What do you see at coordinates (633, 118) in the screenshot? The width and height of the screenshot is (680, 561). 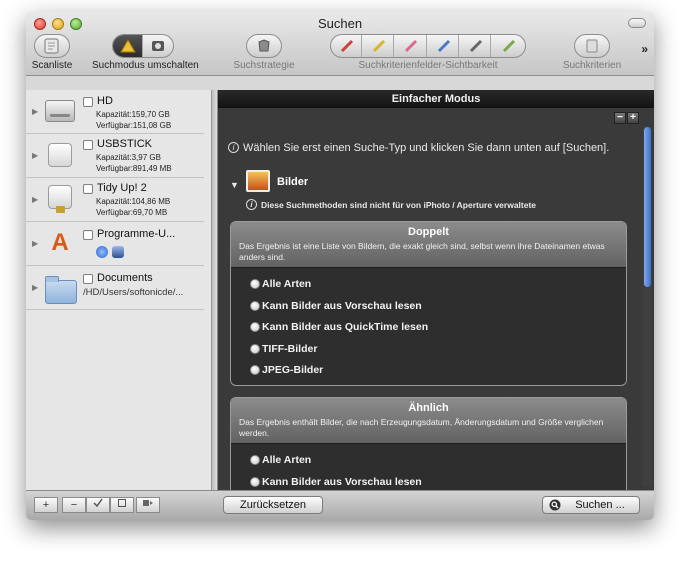 I see `expand-button: +` at bounding box center [633, 118].